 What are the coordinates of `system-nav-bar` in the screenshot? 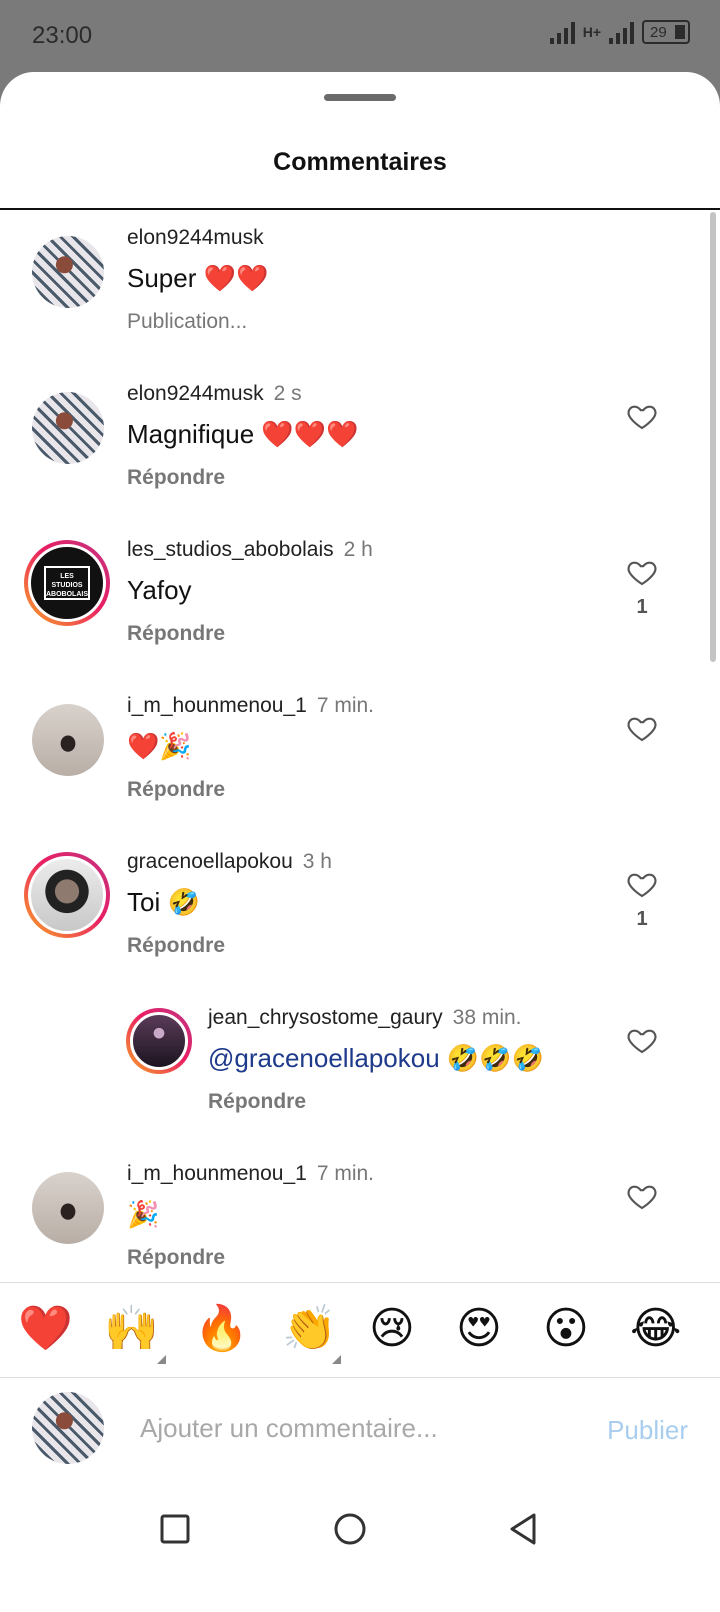 It's located at (360, 1545).